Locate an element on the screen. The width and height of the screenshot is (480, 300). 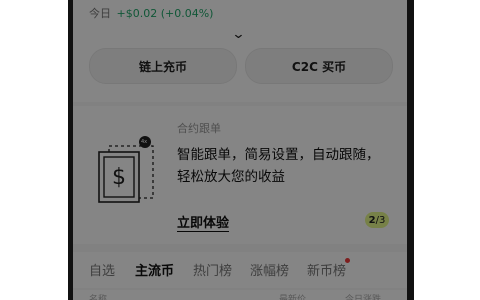
today-pnl: 今日 +$0.02 (+0.04%) is located at coordinates (151, 13).